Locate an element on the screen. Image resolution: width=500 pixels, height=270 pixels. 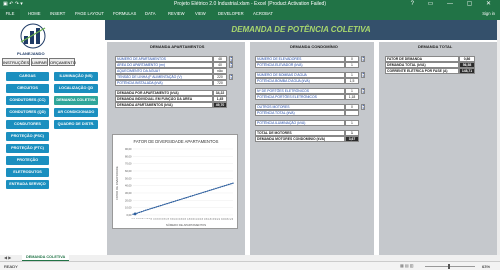
zoom-slider-thumb is located at coordinates (449, 266).